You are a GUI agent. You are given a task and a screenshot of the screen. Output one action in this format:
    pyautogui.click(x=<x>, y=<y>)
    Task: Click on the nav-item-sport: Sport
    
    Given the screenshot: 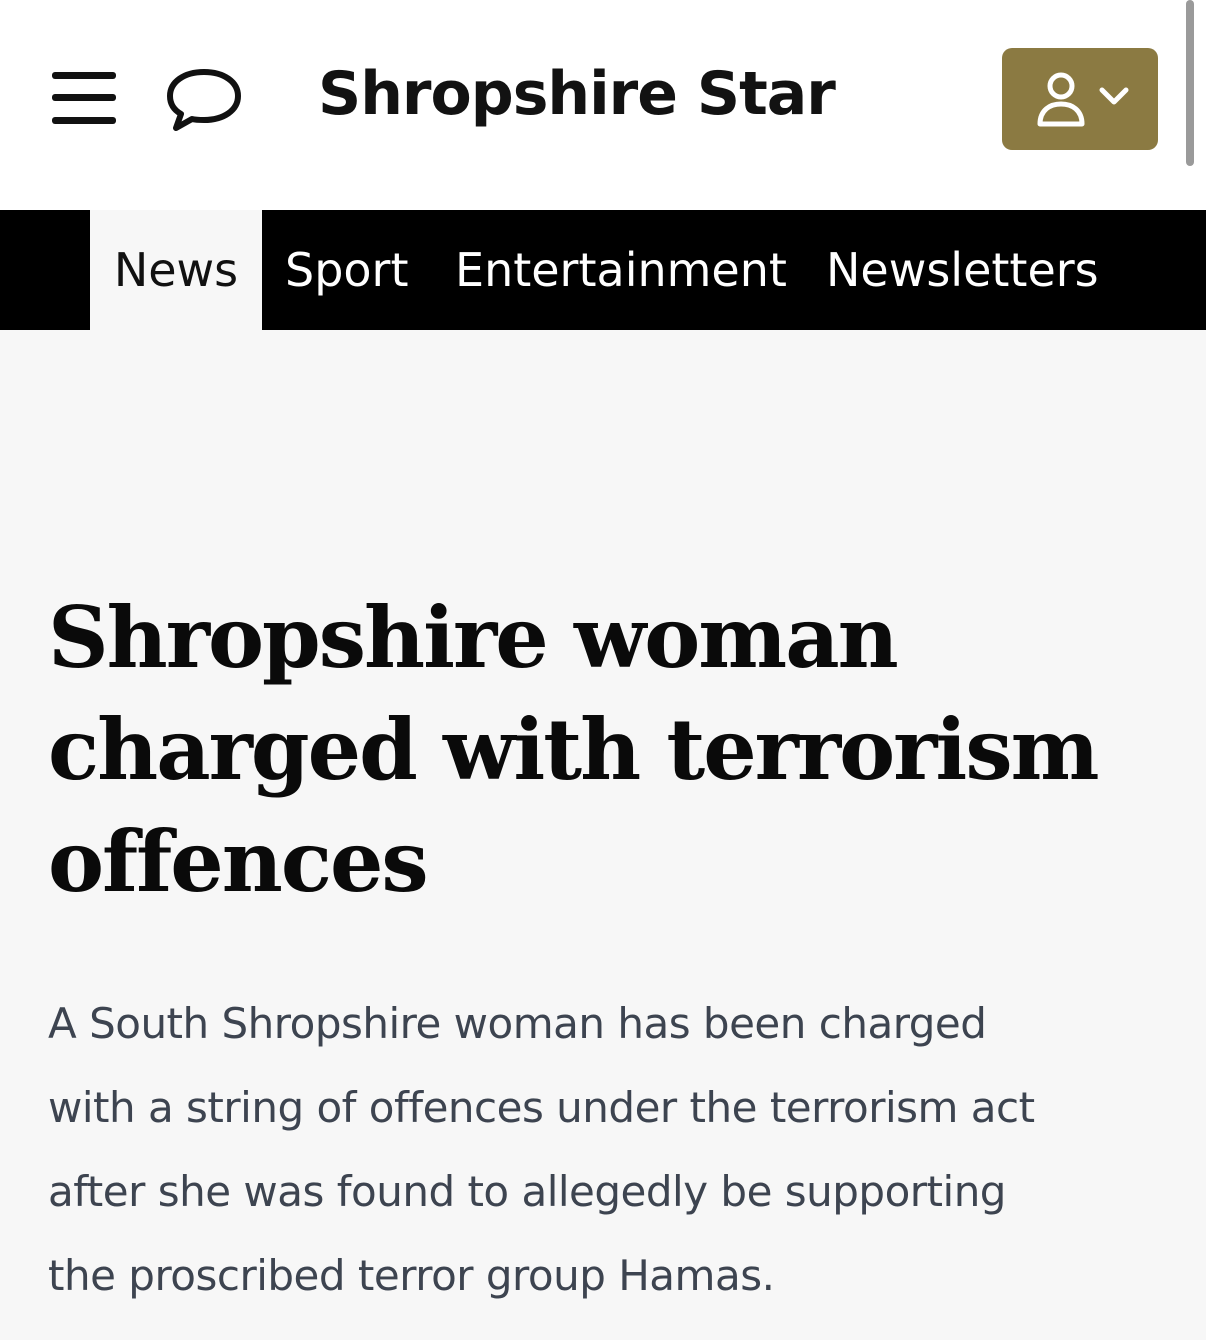 What is the action you would take?
    pyautogui.click(x=347, y=270)
    